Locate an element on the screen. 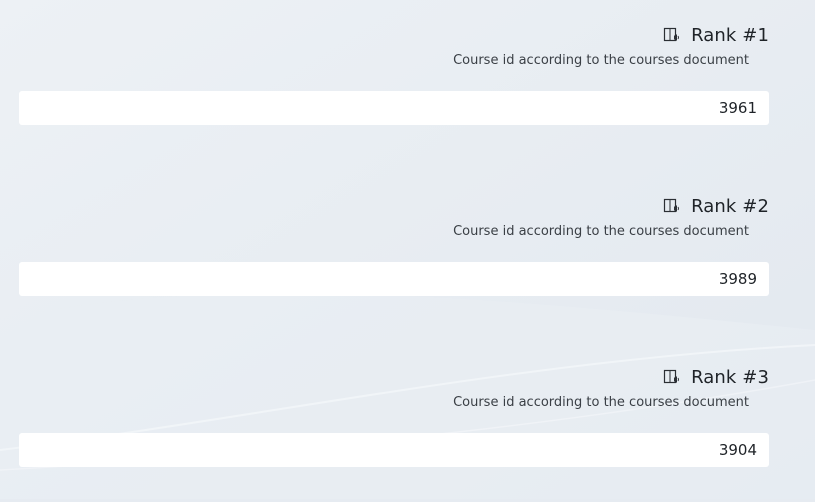 The image size is (815, 502). question-title: Rank #3 is located at coordinates (730, 377).